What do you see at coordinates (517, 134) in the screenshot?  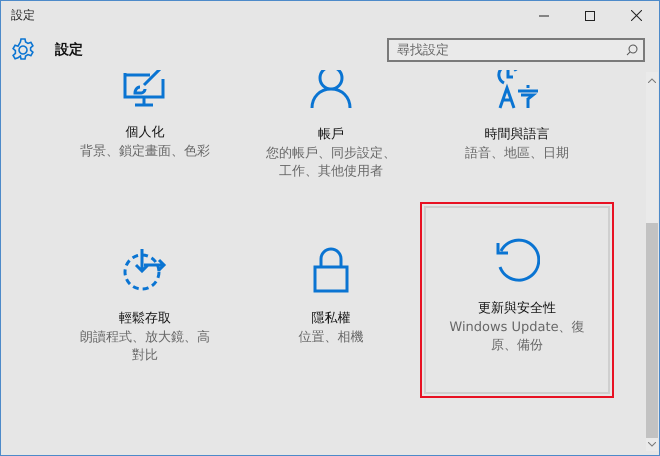 I see `tile-title: 時間與語言` at bounding box center [517, 134].